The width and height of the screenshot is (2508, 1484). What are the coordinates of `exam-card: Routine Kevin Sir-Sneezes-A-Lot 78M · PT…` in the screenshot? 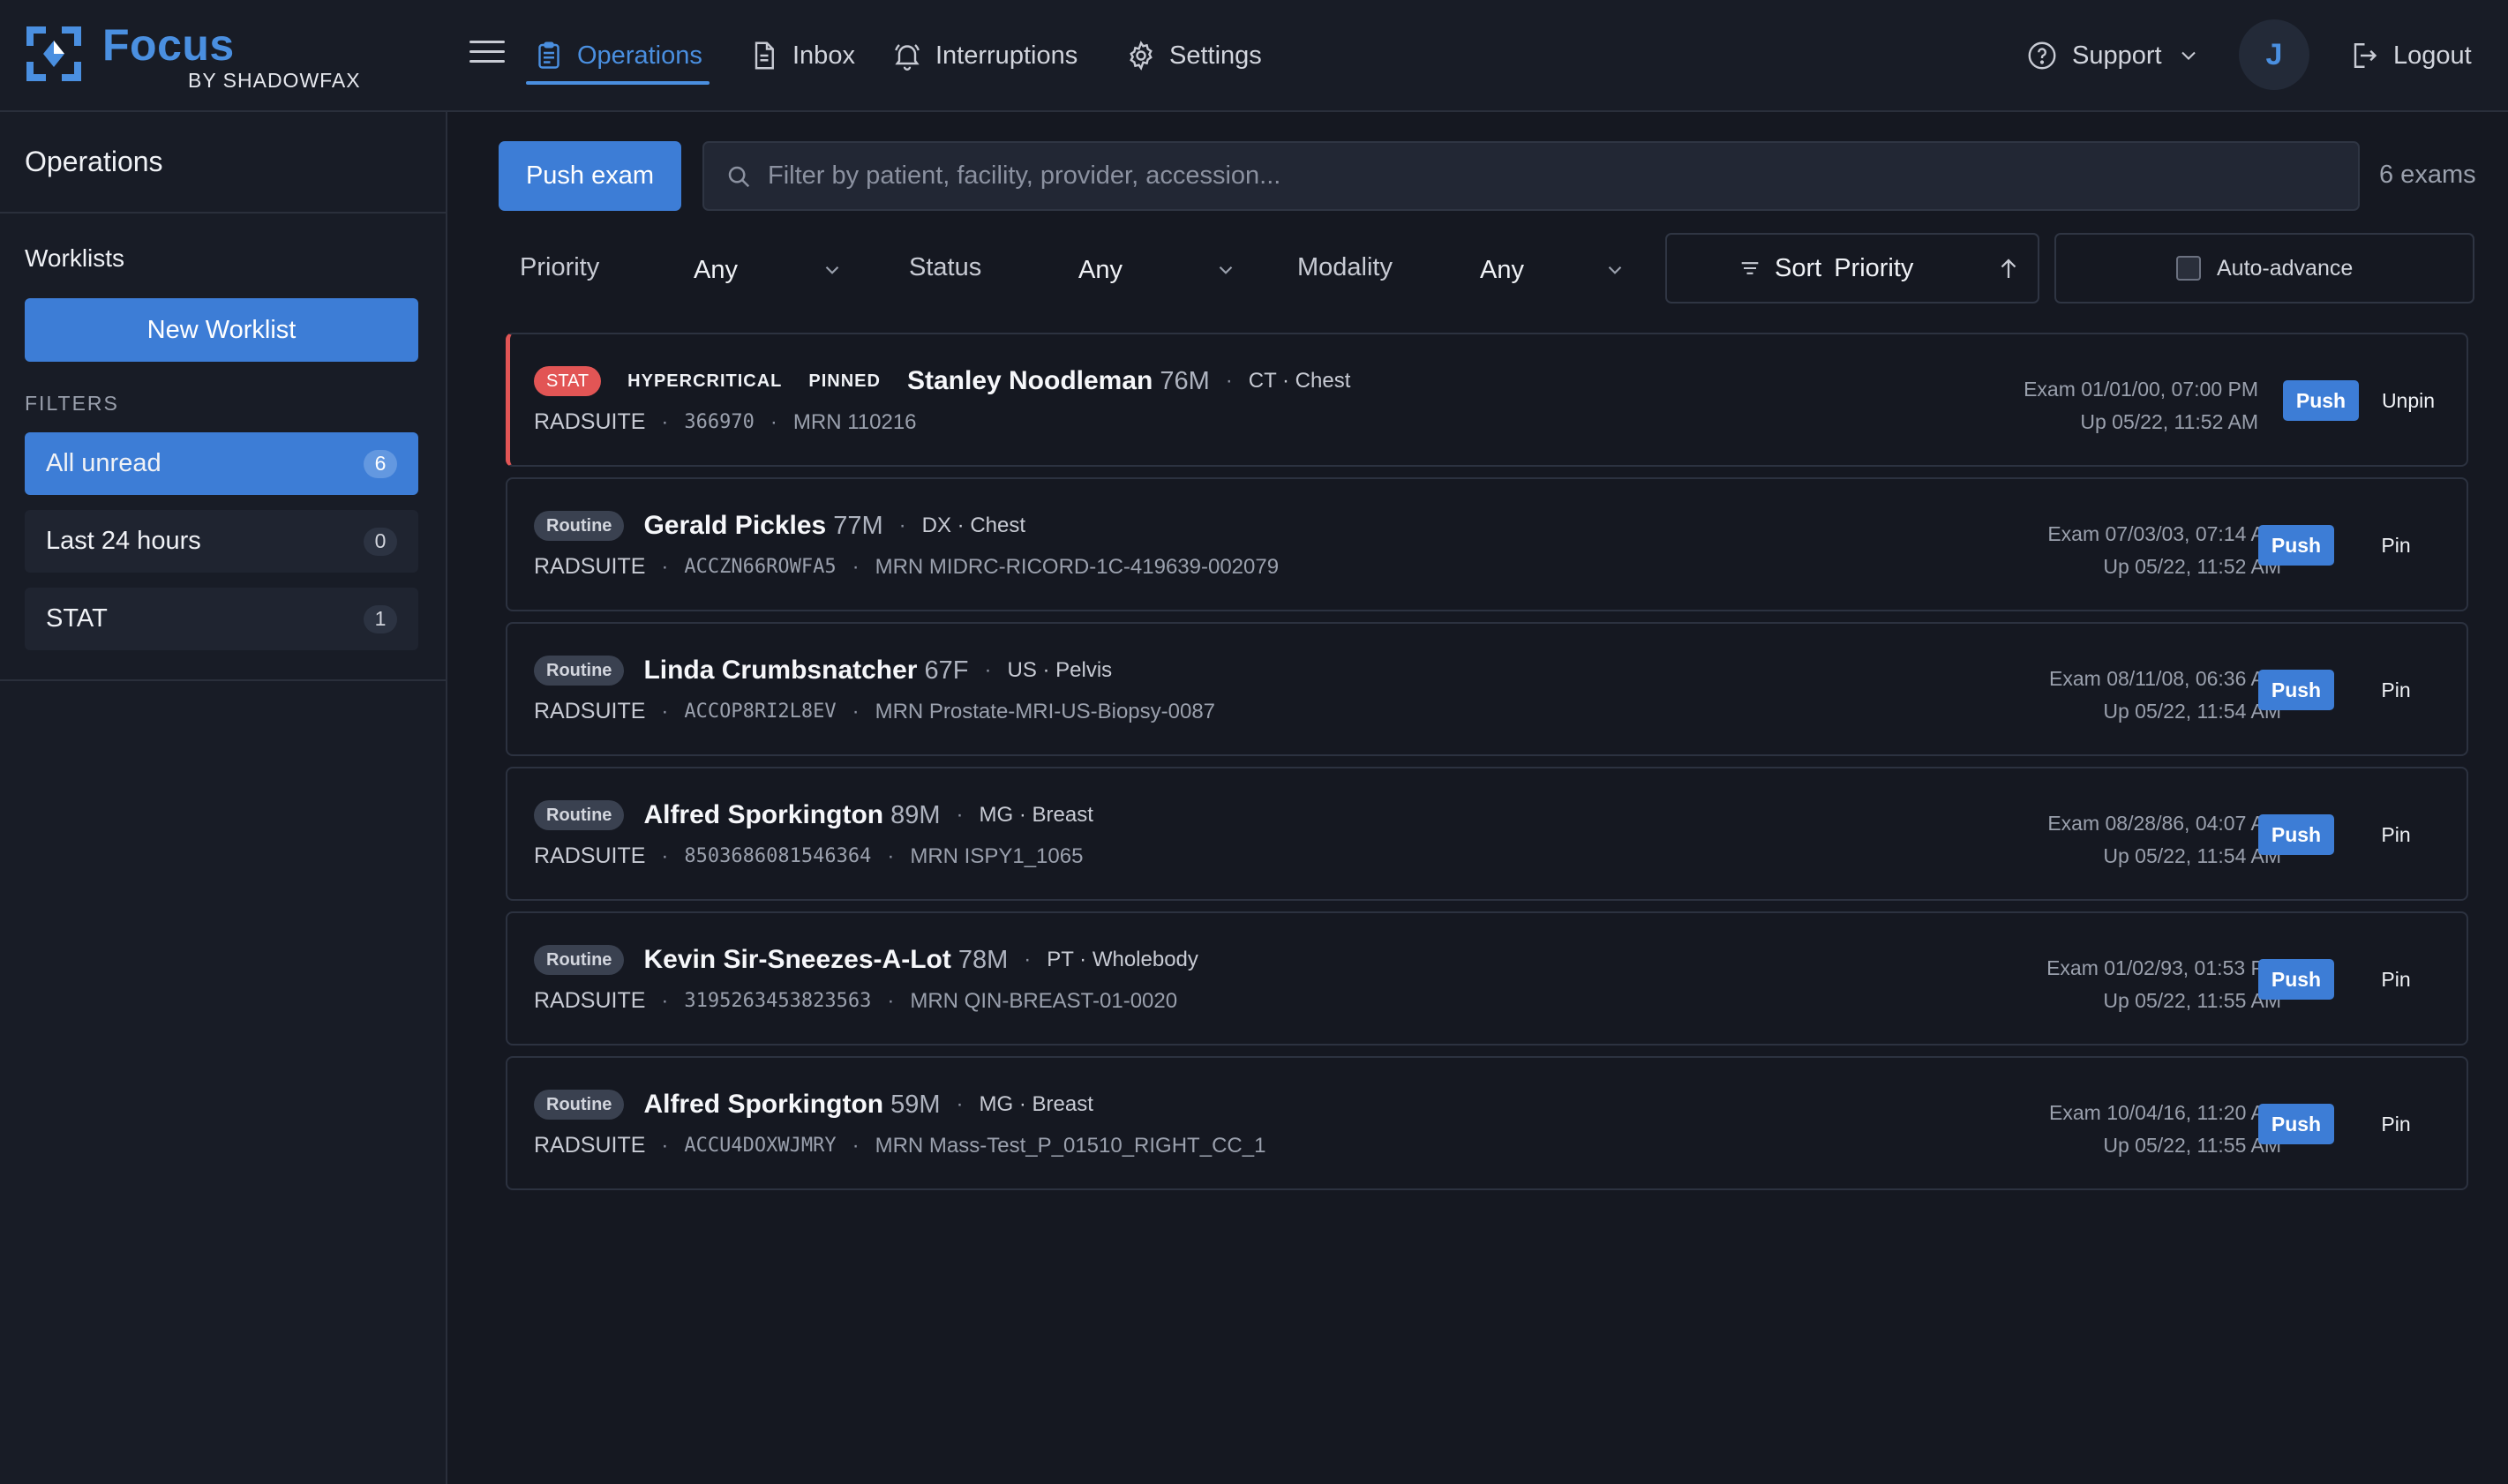 It's located at (1487, 978).